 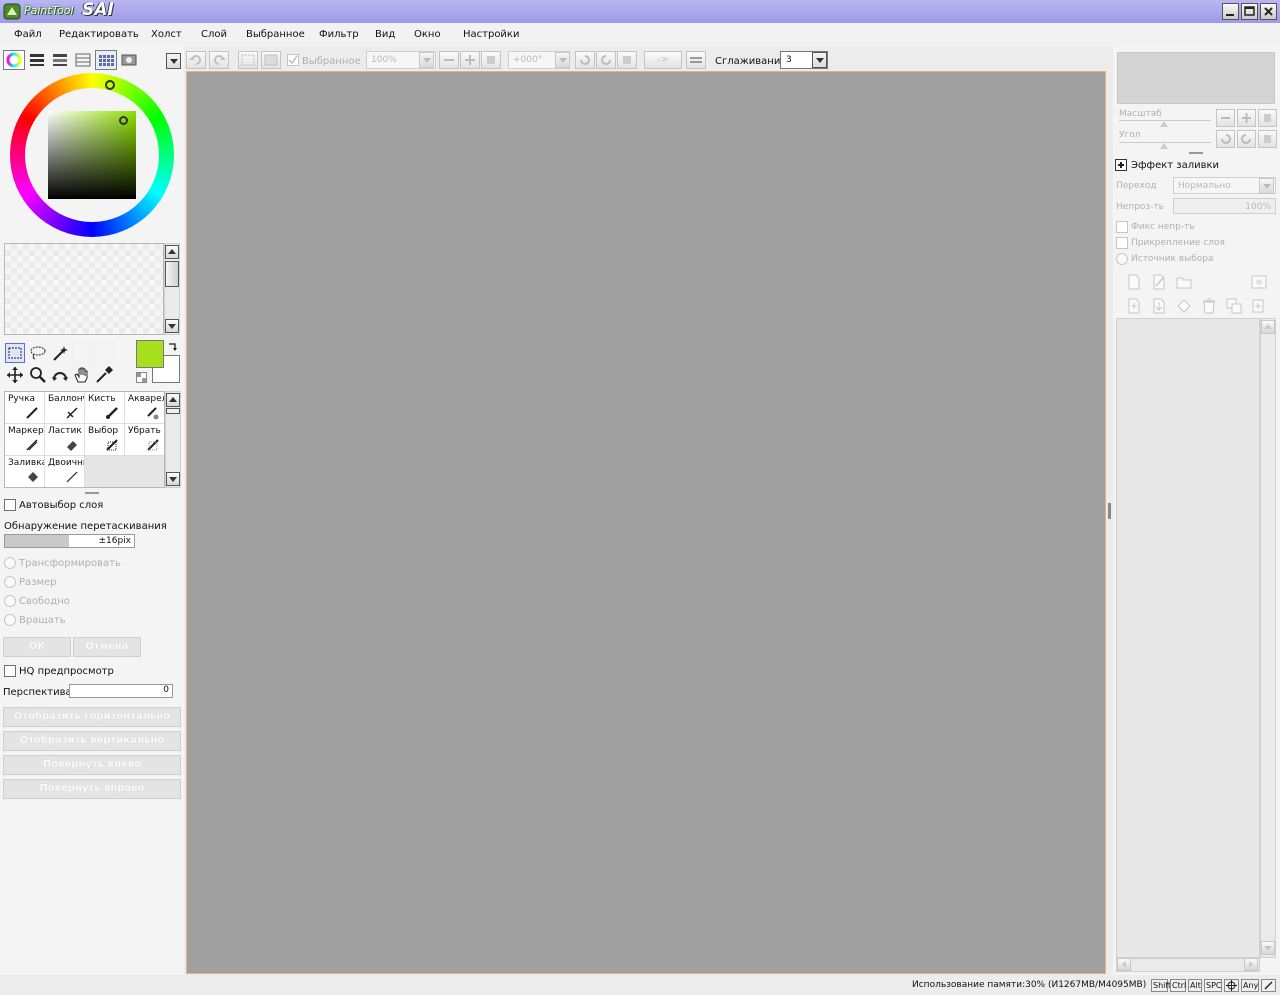 I want to click on layer-mask-button, so click(x=1259, y=282).